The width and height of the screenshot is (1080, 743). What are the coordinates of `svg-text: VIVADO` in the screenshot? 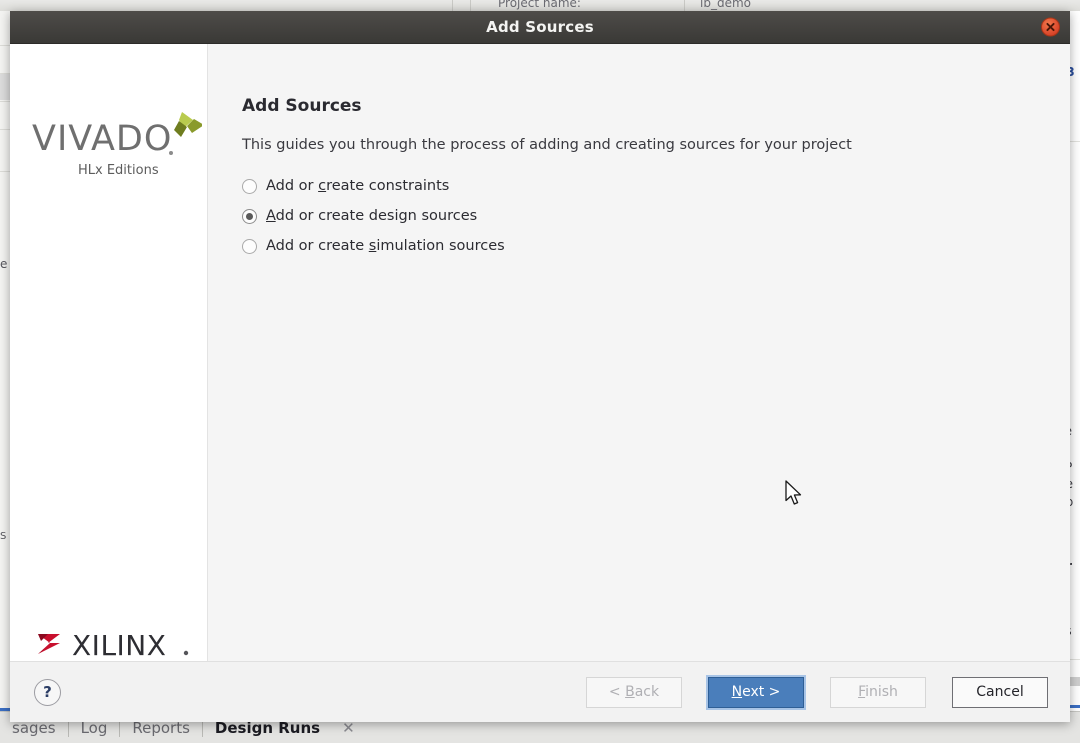 It's located at (102, 139).